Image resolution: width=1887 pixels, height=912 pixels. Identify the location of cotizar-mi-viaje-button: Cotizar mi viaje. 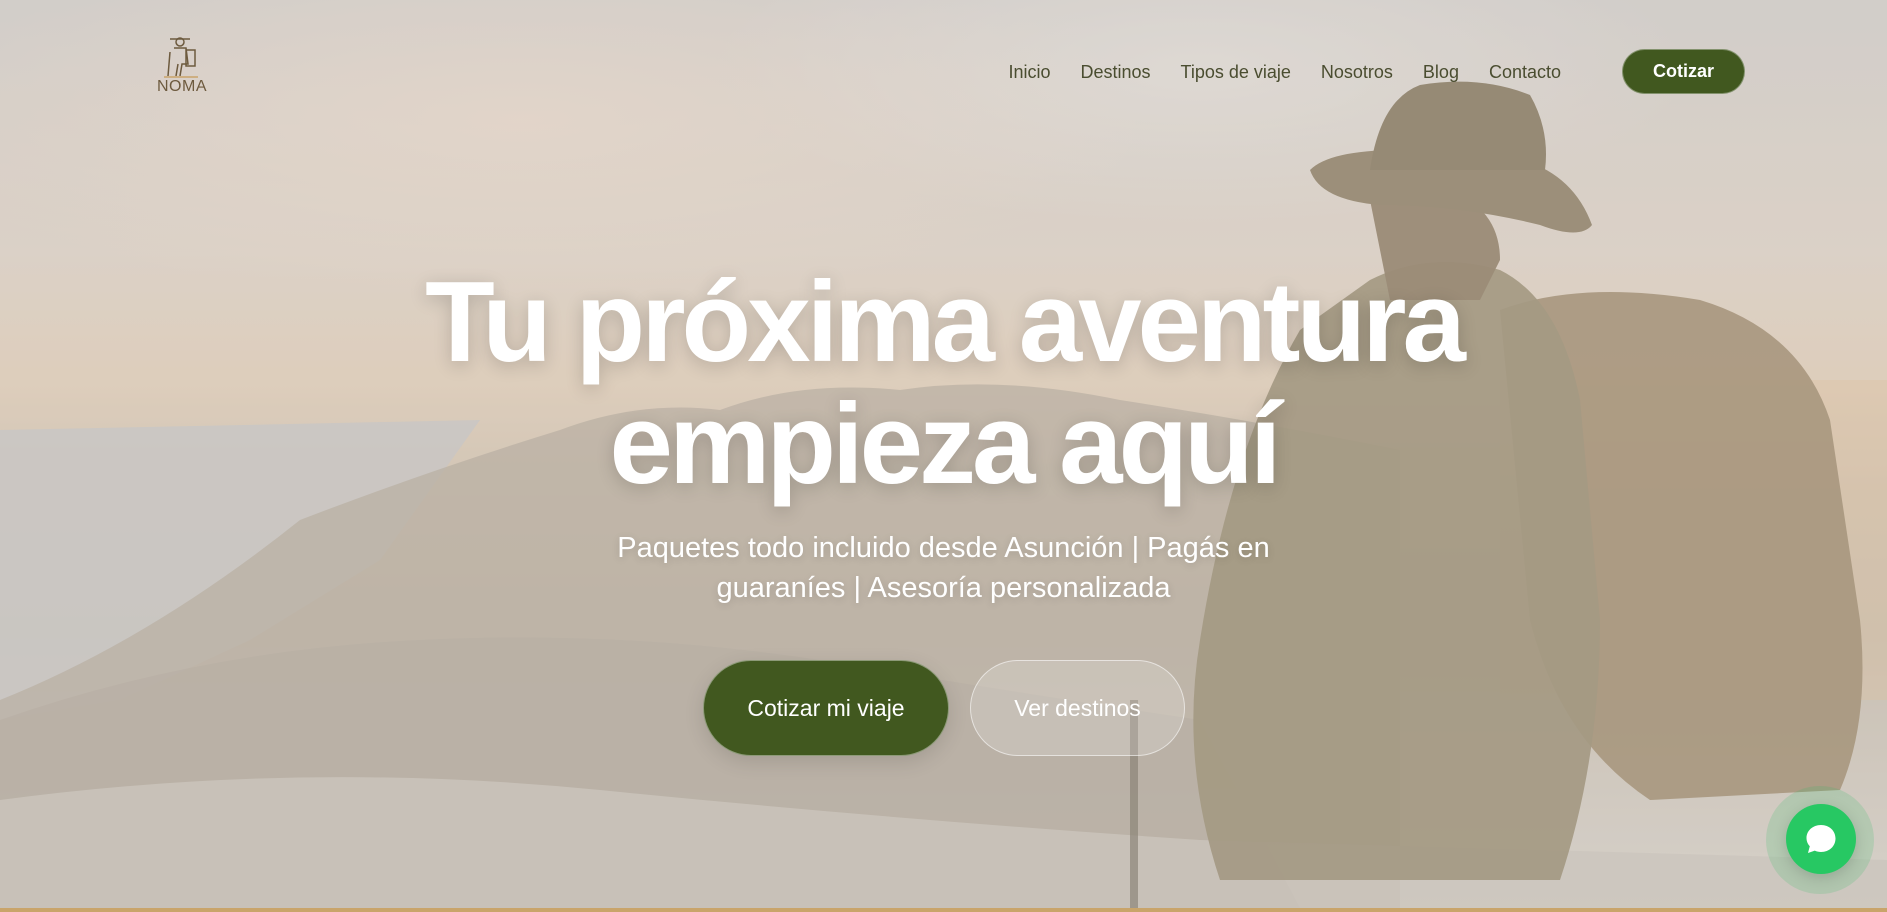
(826, 708).